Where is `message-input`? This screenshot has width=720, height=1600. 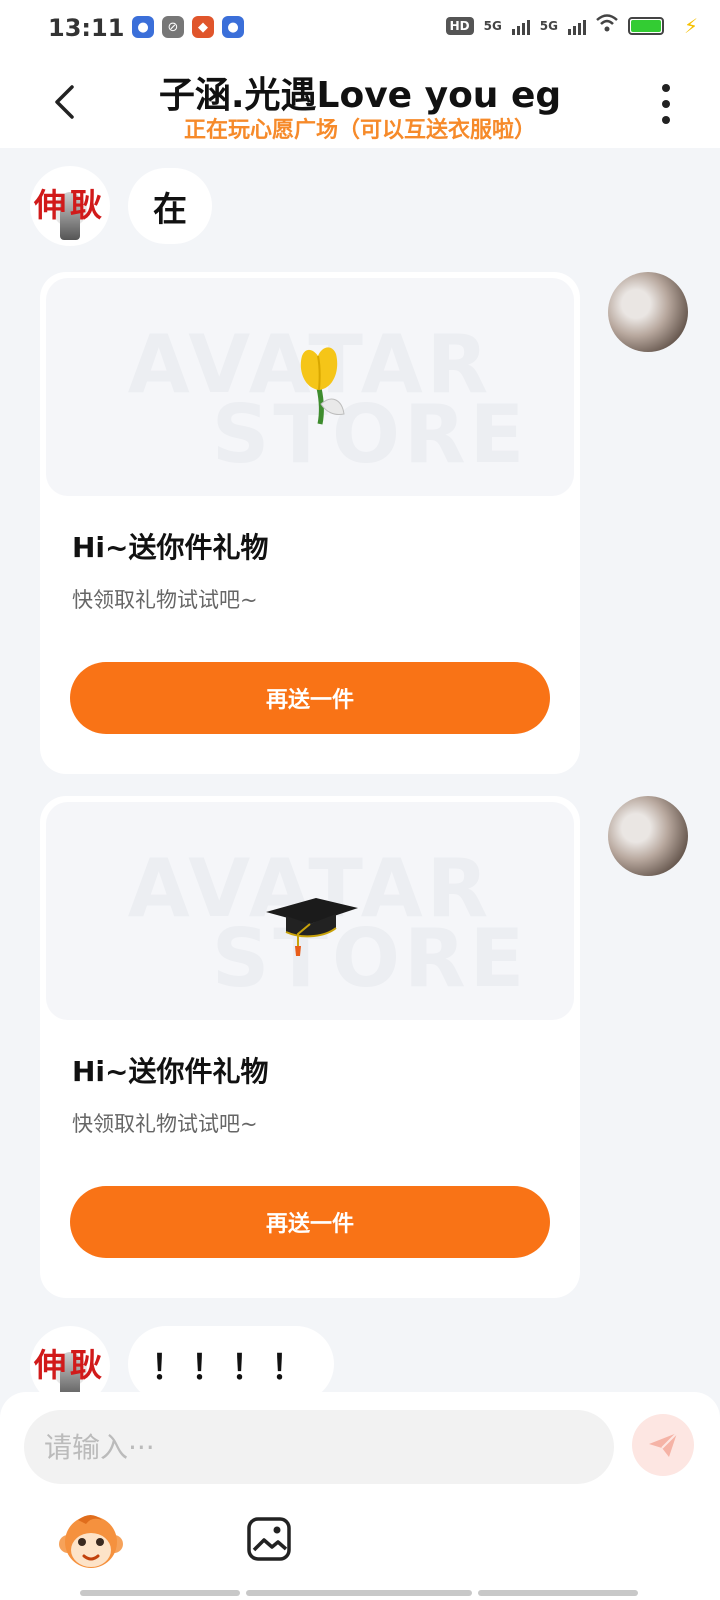
message-input is located at coordinates (319, 1447).